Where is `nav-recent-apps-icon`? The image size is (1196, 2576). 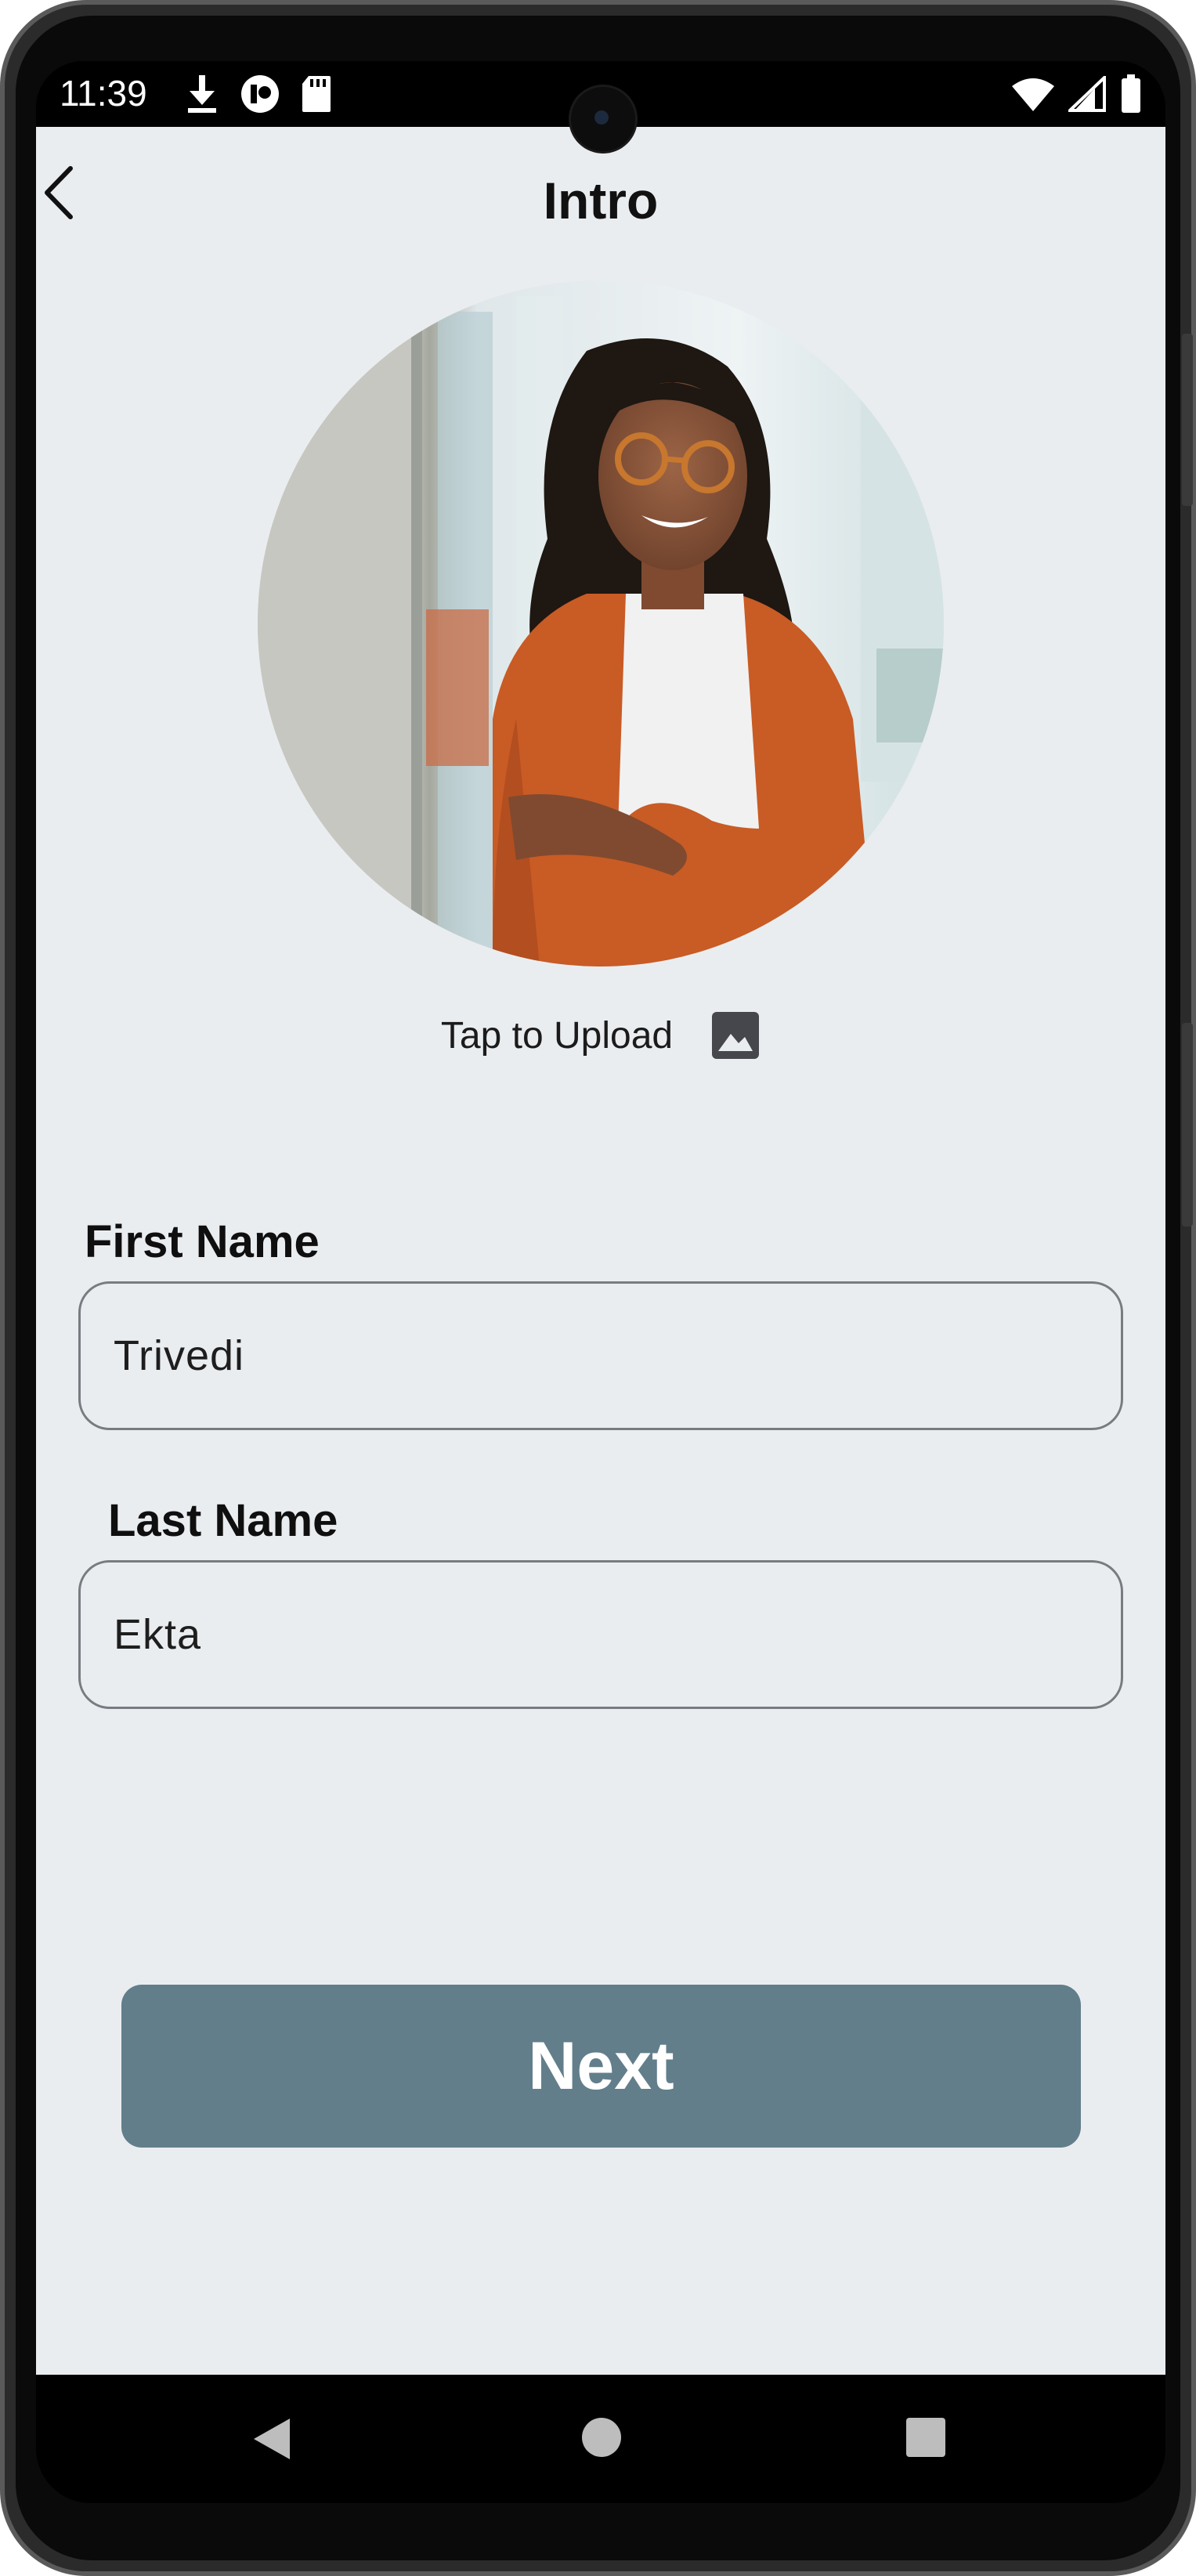
nav-recent-apps-icon is located at coordinates (926, 2437).